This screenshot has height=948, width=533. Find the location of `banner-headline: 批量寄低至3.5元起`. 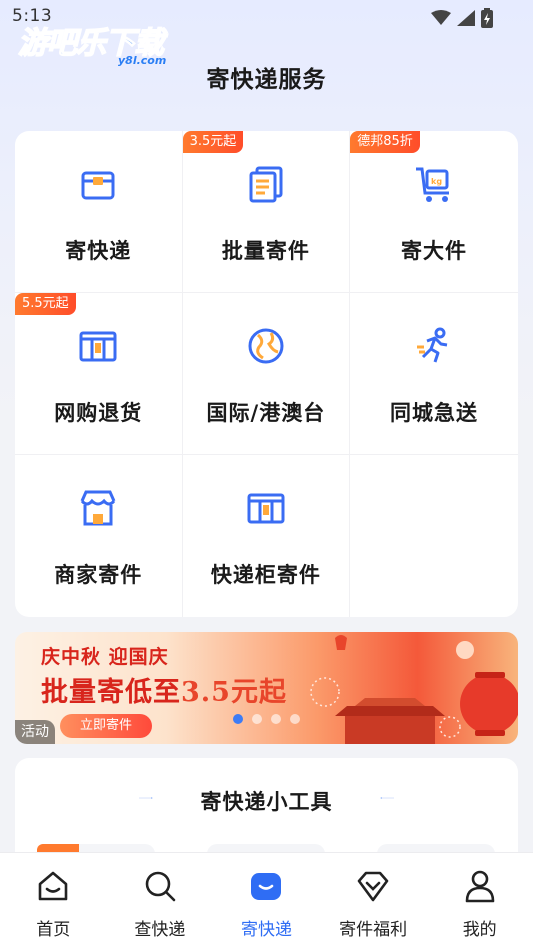

banner-headline: 批量寄低至3.5元起 is located at coordinates (164, 689).